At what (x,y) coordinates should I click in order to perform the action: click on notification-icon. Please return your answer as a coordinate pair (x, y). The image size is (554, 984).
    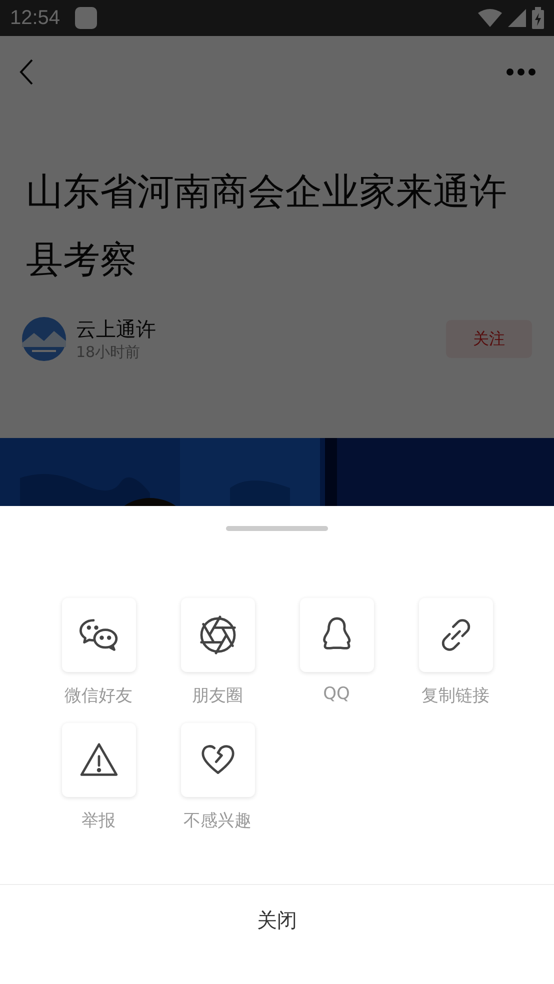
    Looking at the image, I should click on (86, 18).